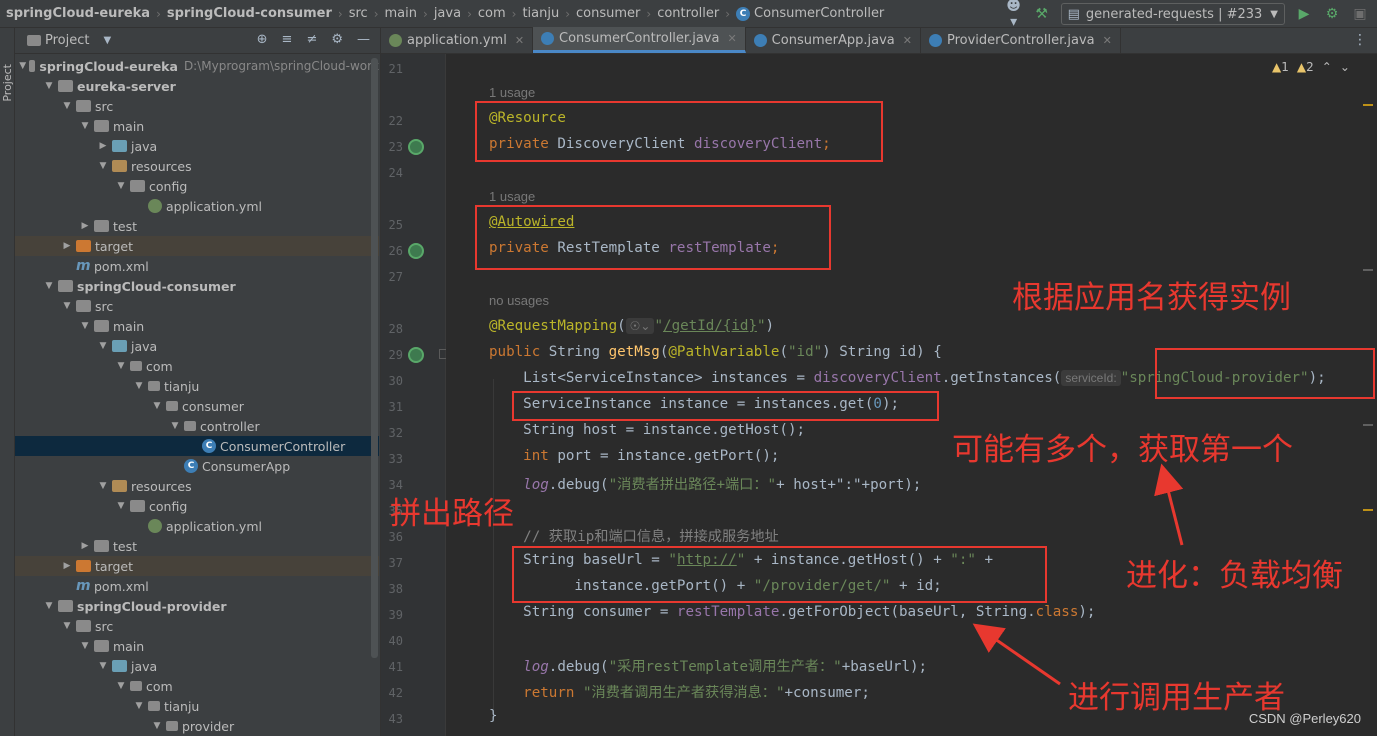 This screenshot has width=1377, height=736. Describe the element at coordinates (1042, 14) in the screenshot. I see `build-hammer-icon: ⚒` at that location.